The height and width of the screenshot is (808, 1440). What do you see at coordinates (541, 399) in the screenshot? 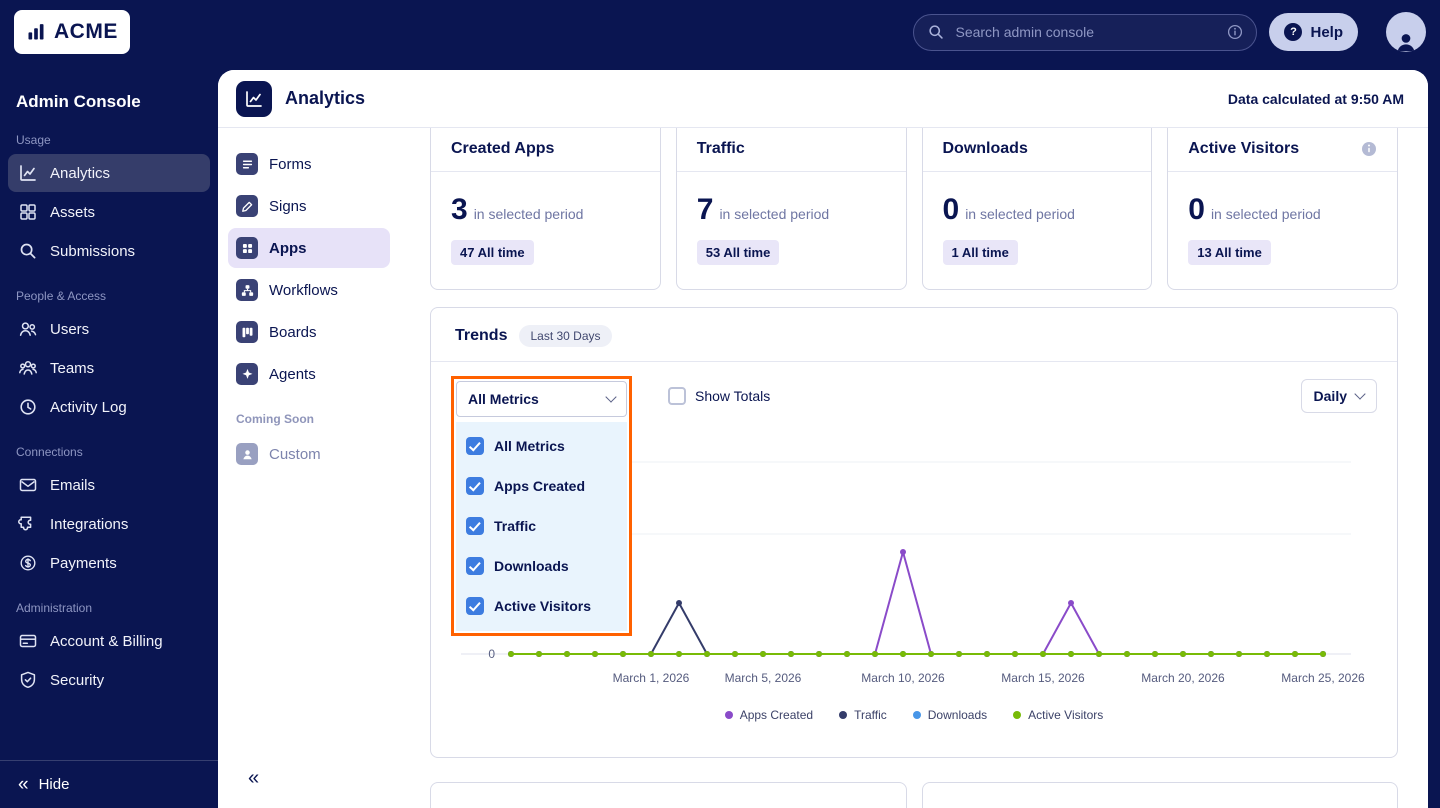
I see `metric-select: All Metrics` at bounding box center [541, 399].